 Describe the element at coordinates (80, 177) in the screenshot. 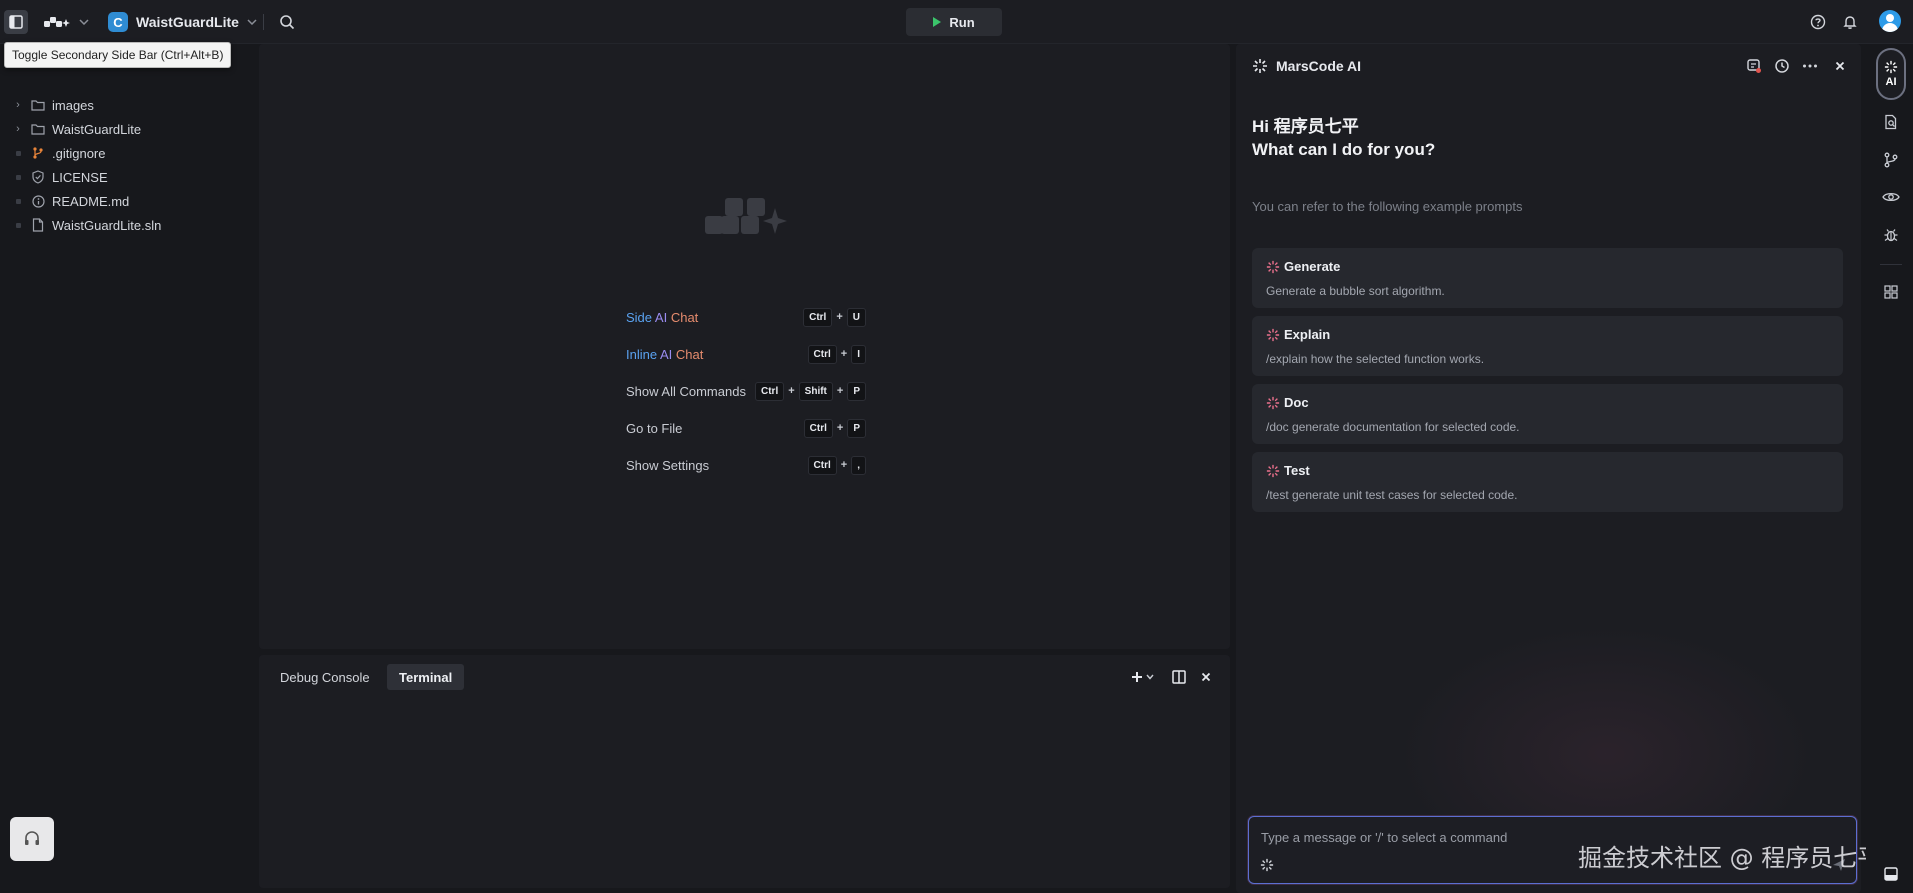

I see `tree-item-label: LICENSE` at that location.